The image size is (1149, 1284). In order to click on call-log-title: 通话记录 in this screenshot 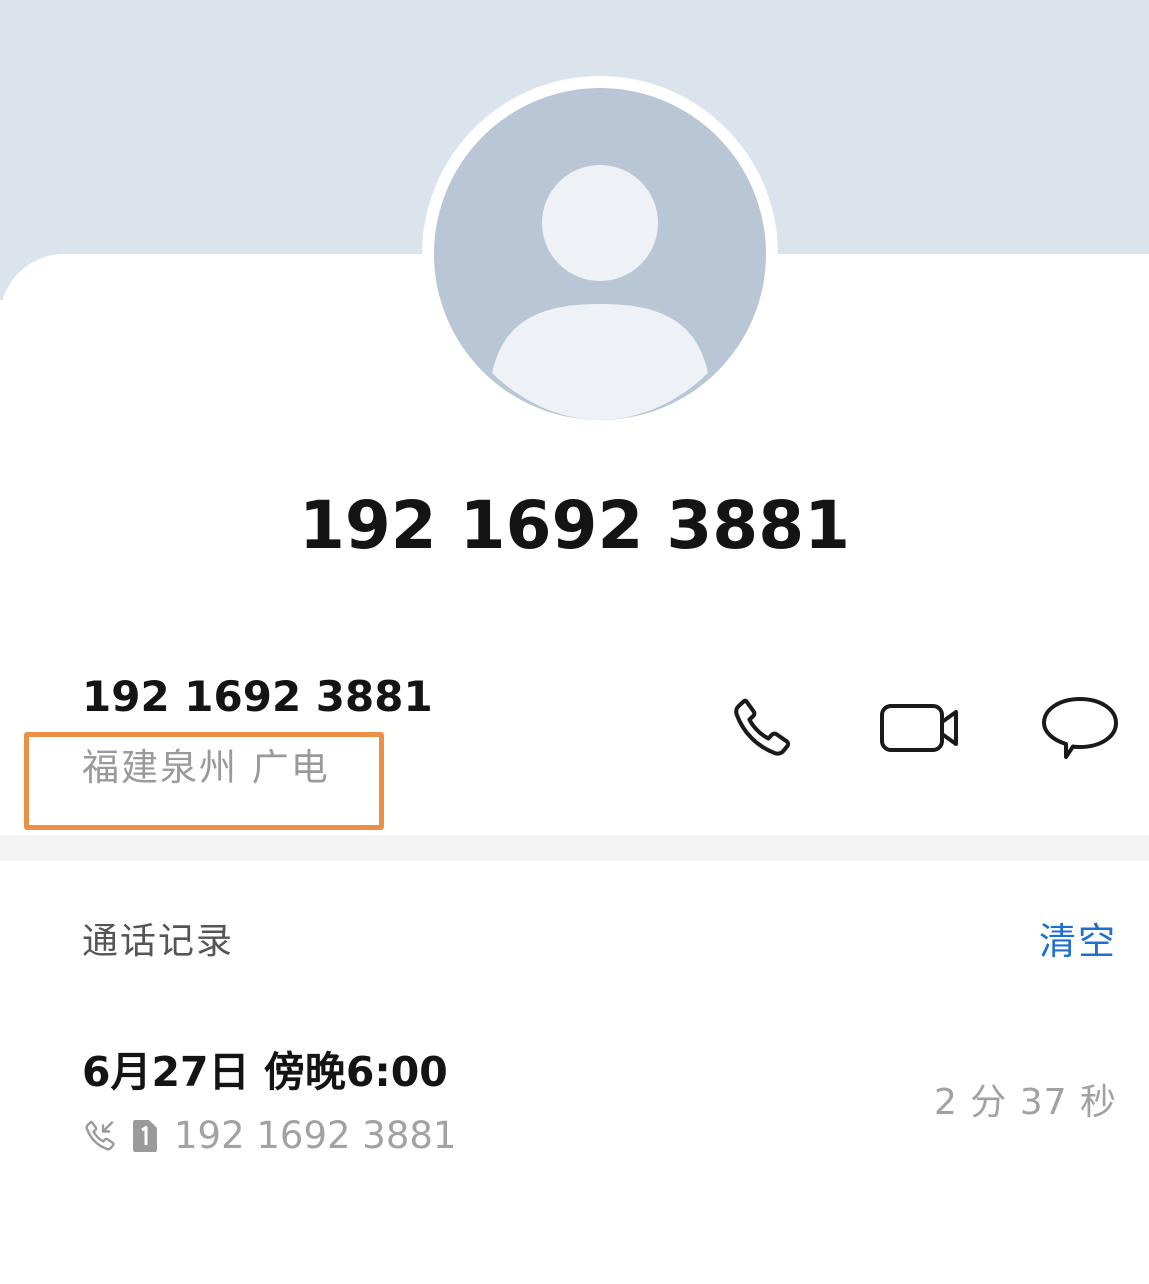, I will do `click(158, 941)`.